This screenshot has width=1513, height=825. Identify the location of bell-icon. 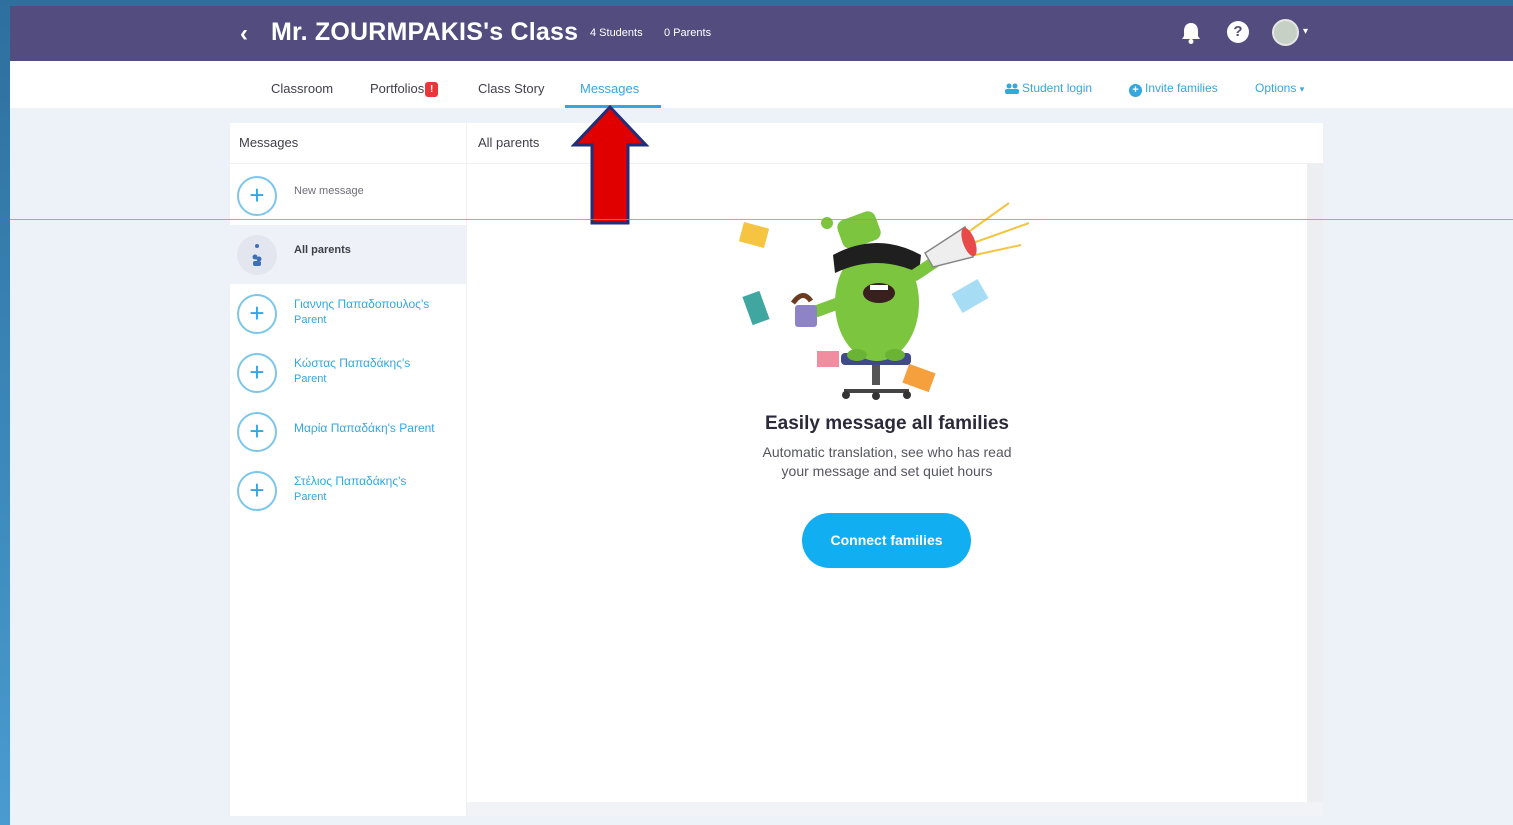
(1191, 33).